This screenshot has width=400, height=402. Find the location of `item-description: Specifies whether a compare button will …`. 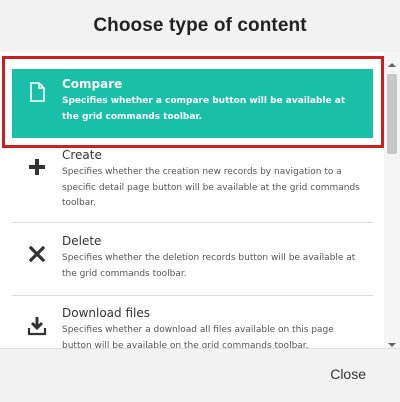

item-description: Specifies whether a compare button will … is located at coordinates (204, 109).